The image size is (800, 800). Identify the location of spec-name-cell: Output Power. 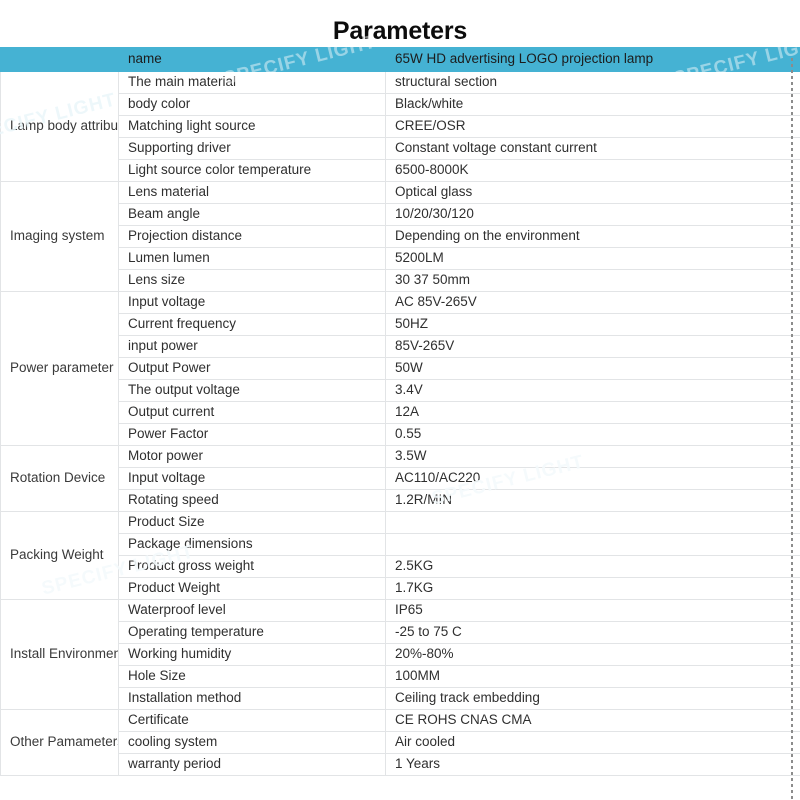
(252, 368).